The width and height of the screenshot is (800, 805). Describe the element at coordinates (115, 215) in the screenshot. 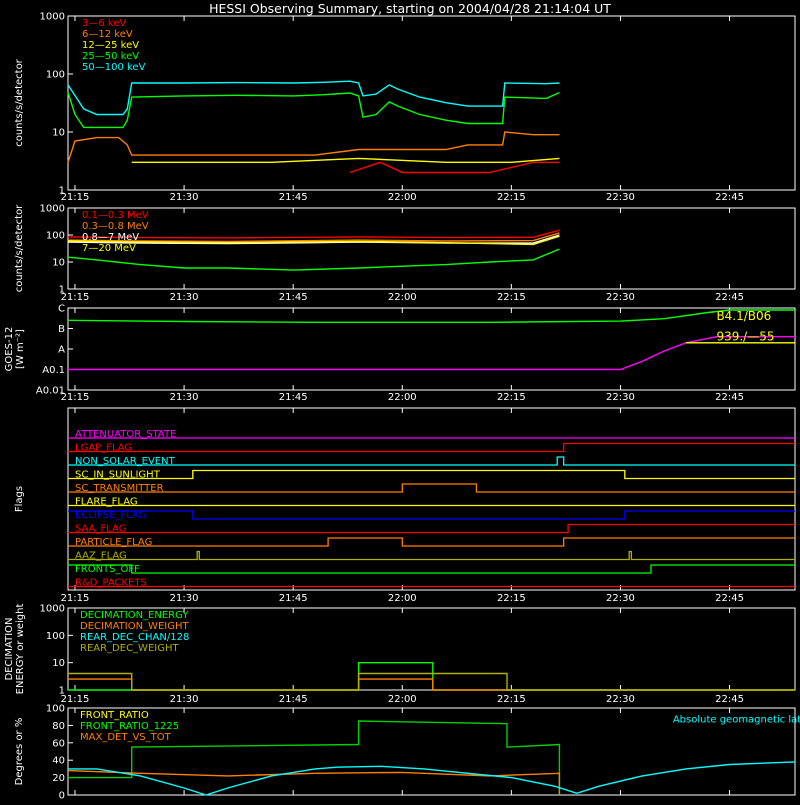

I see `legend-entry: 0.1—0.3 MeV` at that location.